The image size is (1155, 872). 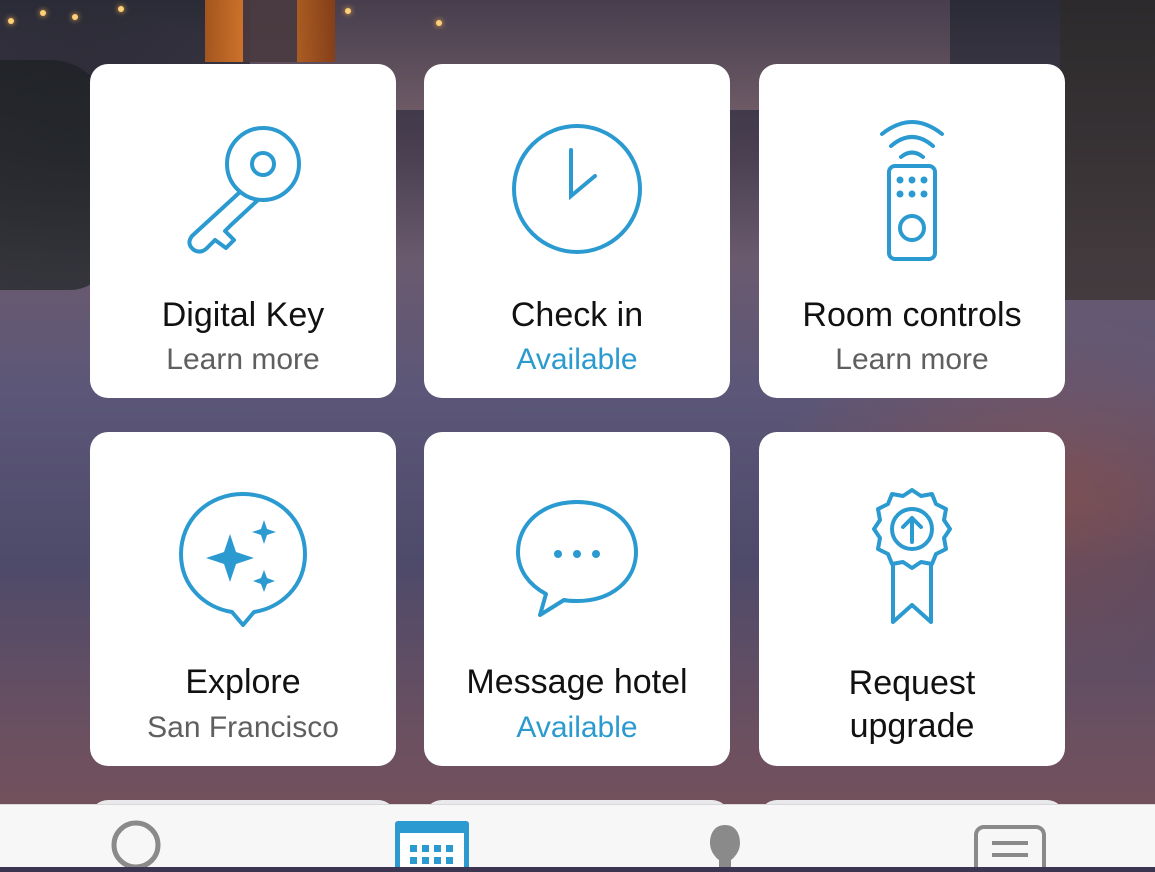 I want to click on tab-search, so click(x=138, y=837).